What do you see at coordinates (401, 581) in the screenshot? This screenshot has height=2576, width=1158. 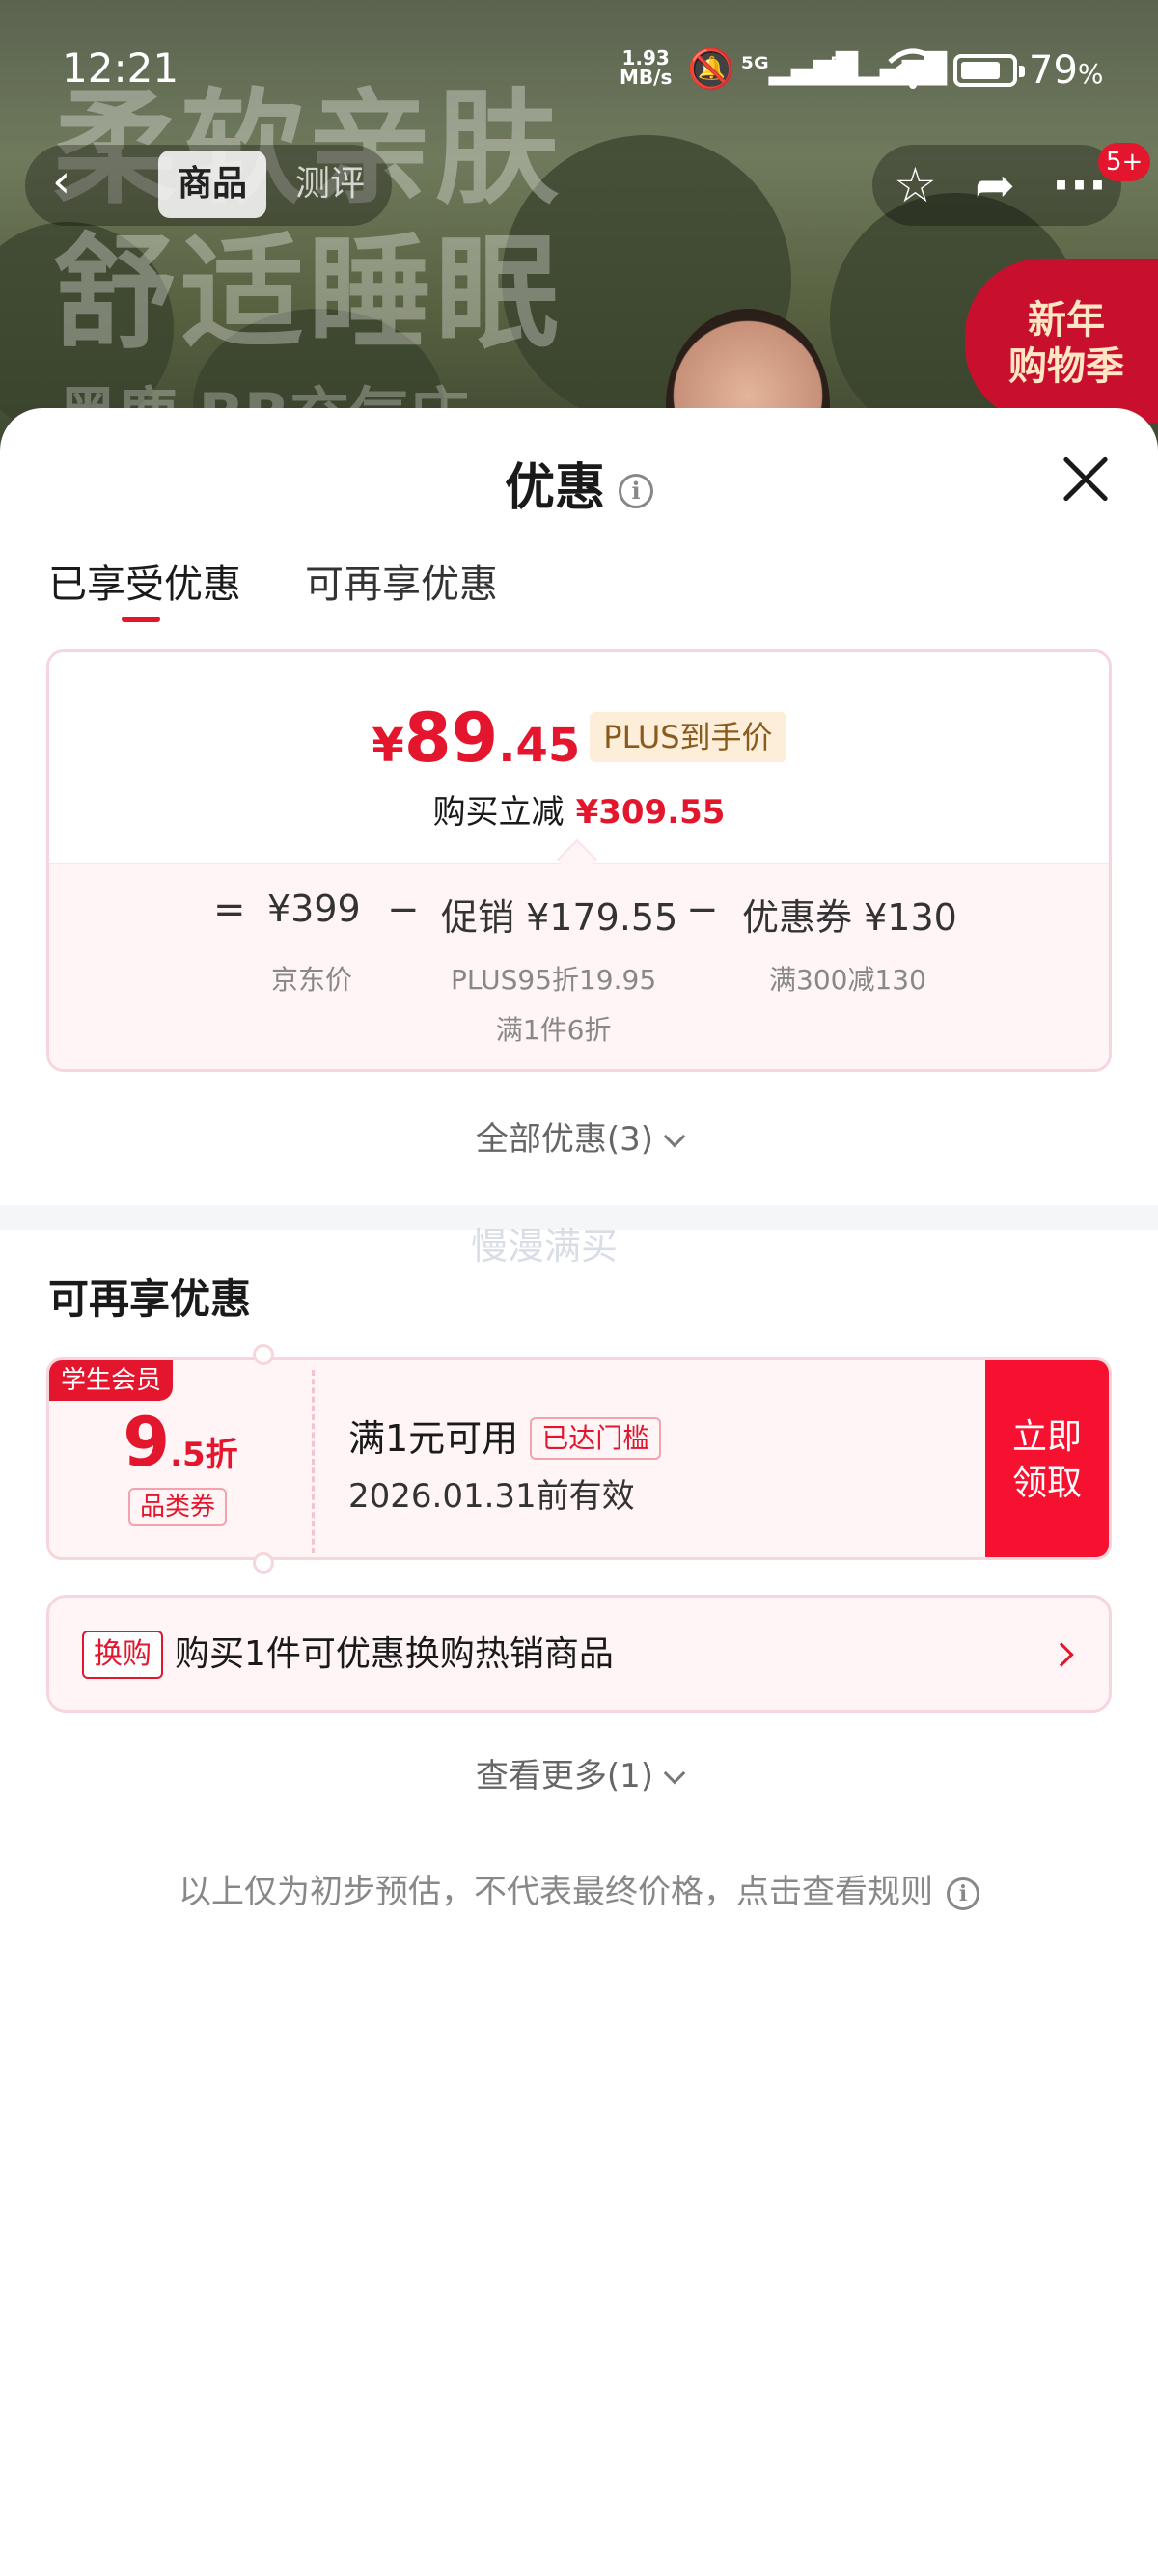 I see `tab-more-discounts: 可再享优惠` at bounding box center [401, 581].